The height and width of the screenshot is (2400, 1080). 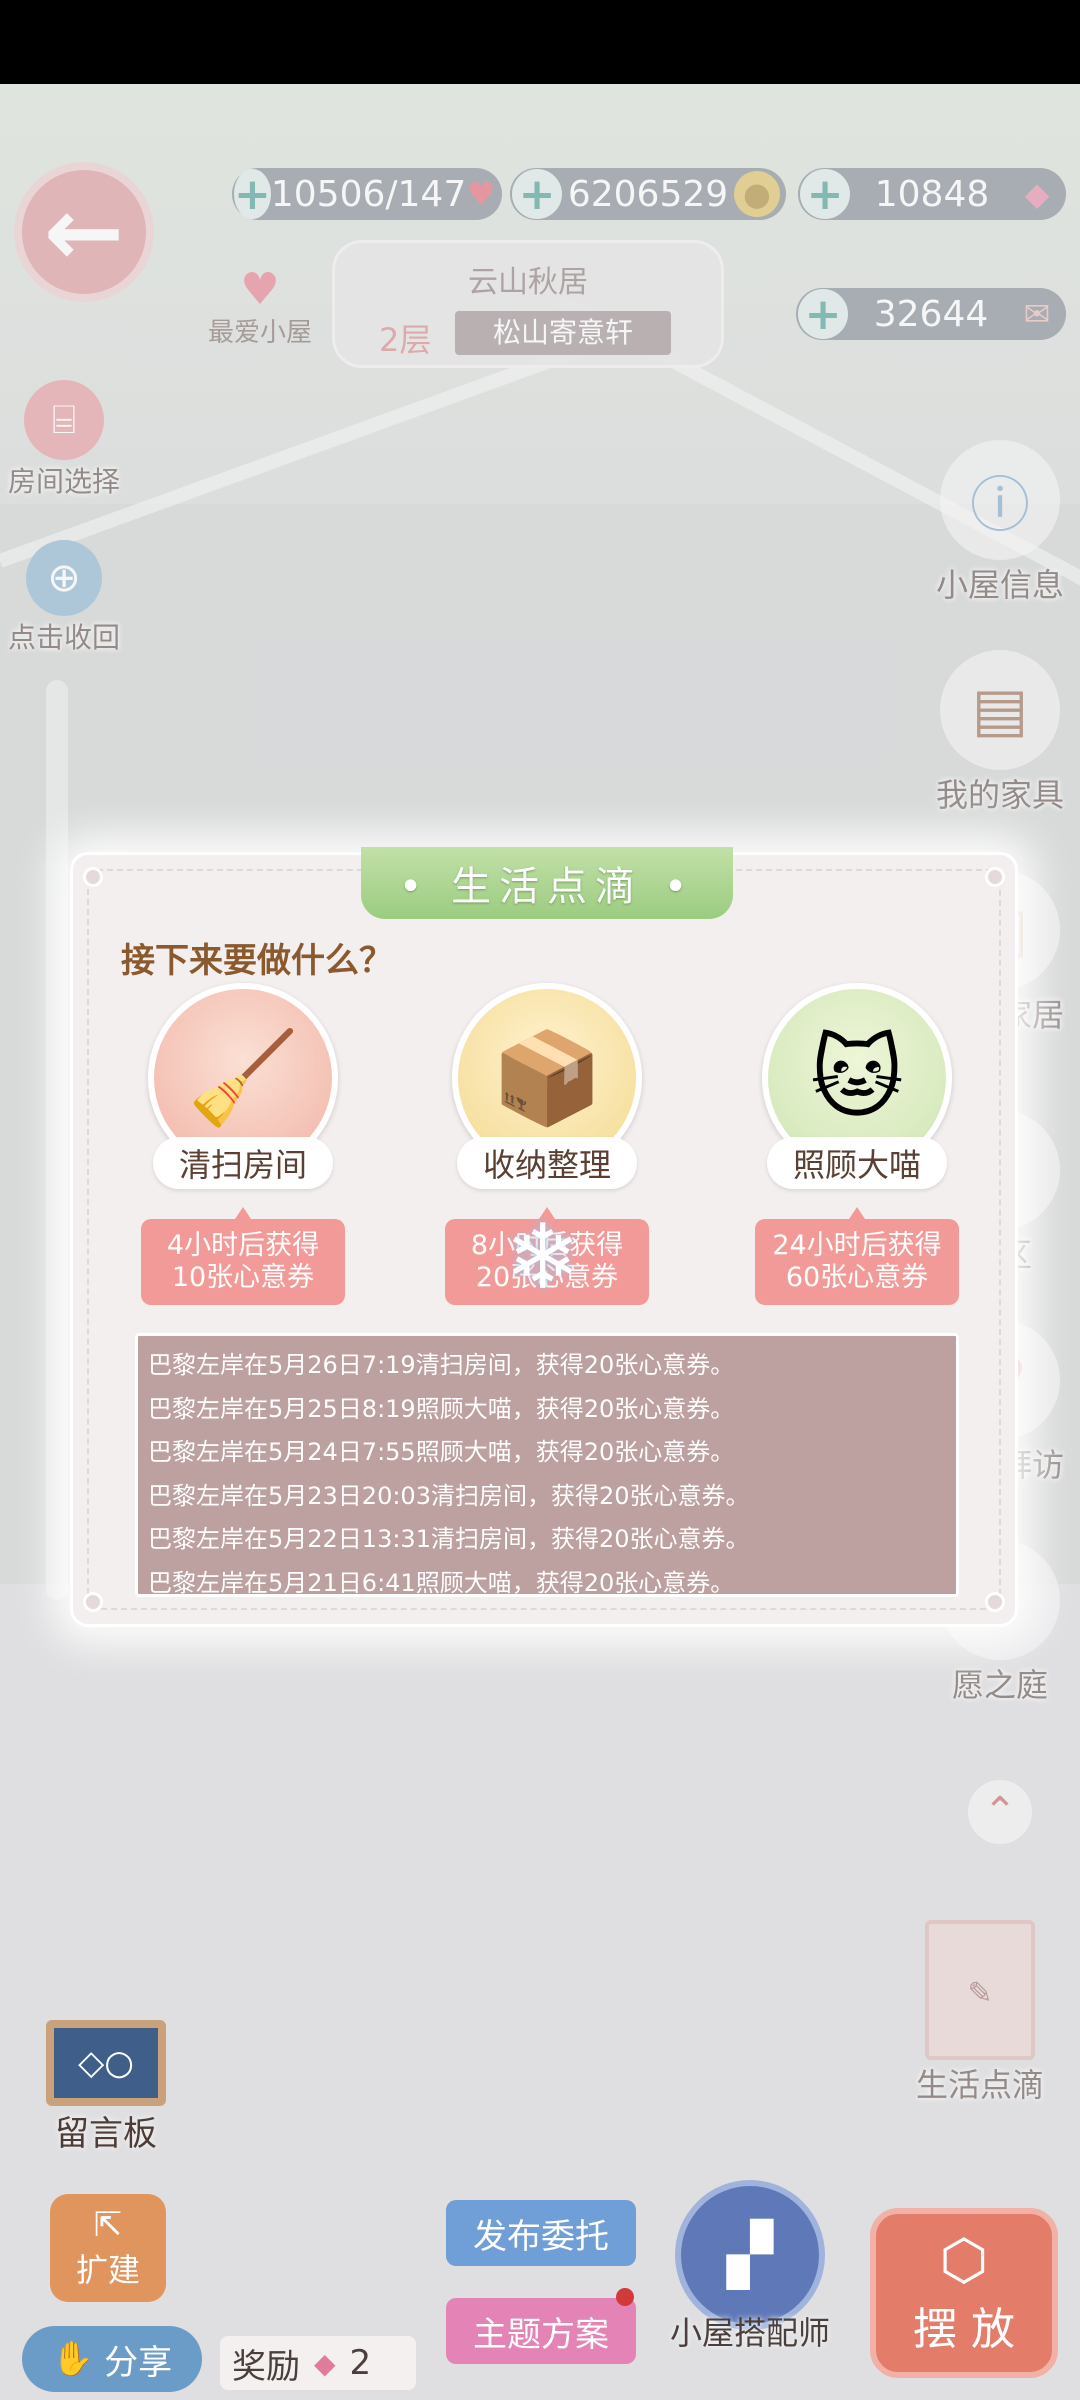 I want to click on dialog-title: • 生活点滴 •, so click(x=547, y=883).